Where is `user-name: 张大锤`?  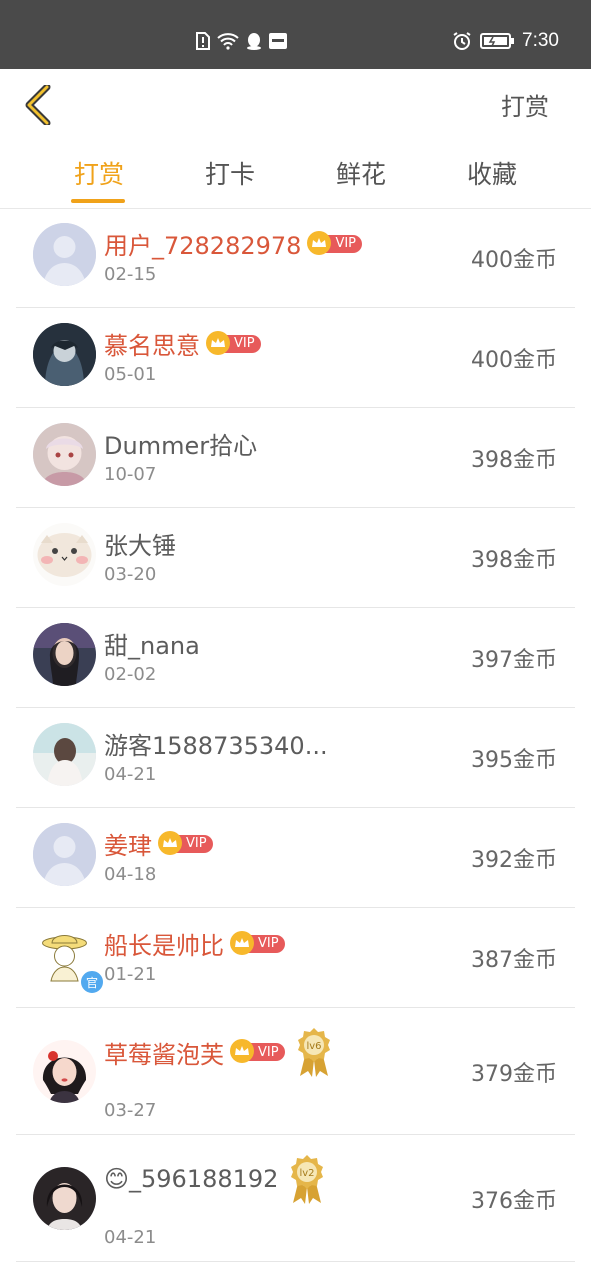
user-name: 张大锤 is located at coordinates (140, 543).